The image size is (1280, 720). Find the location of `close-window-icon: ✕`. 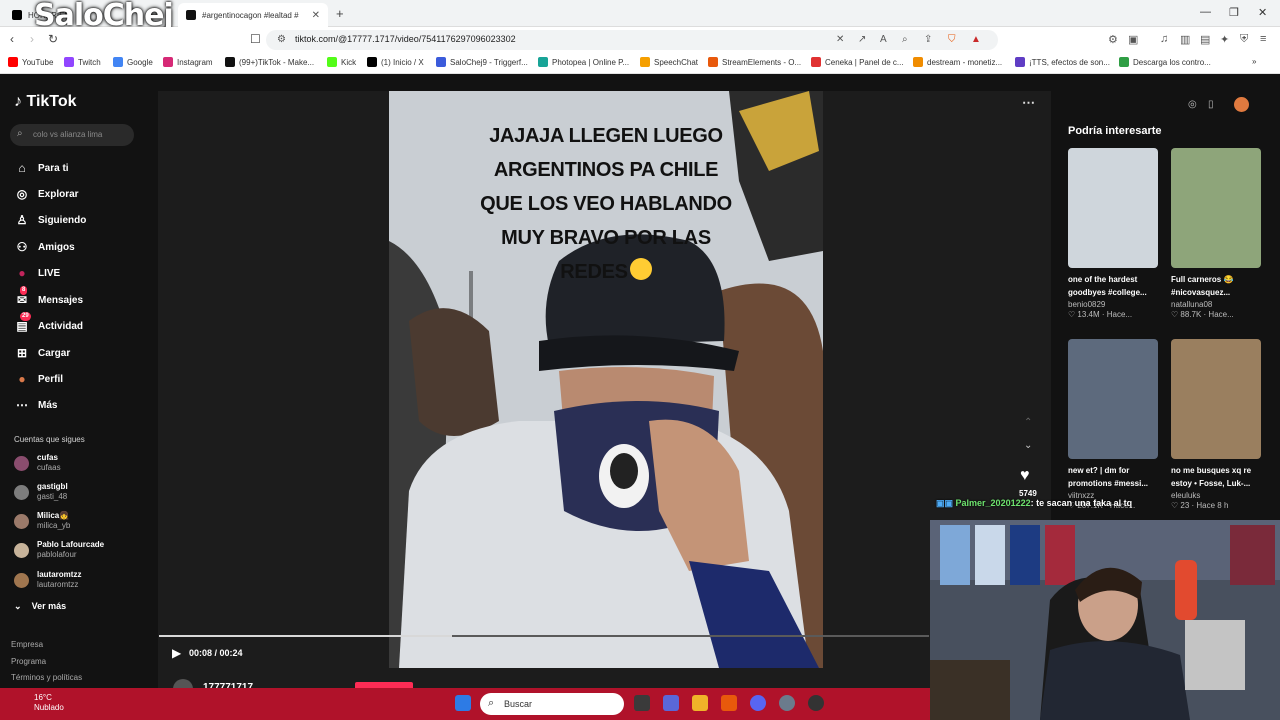

close-window-icon: ✕ is located at coordinates (1262, 12).